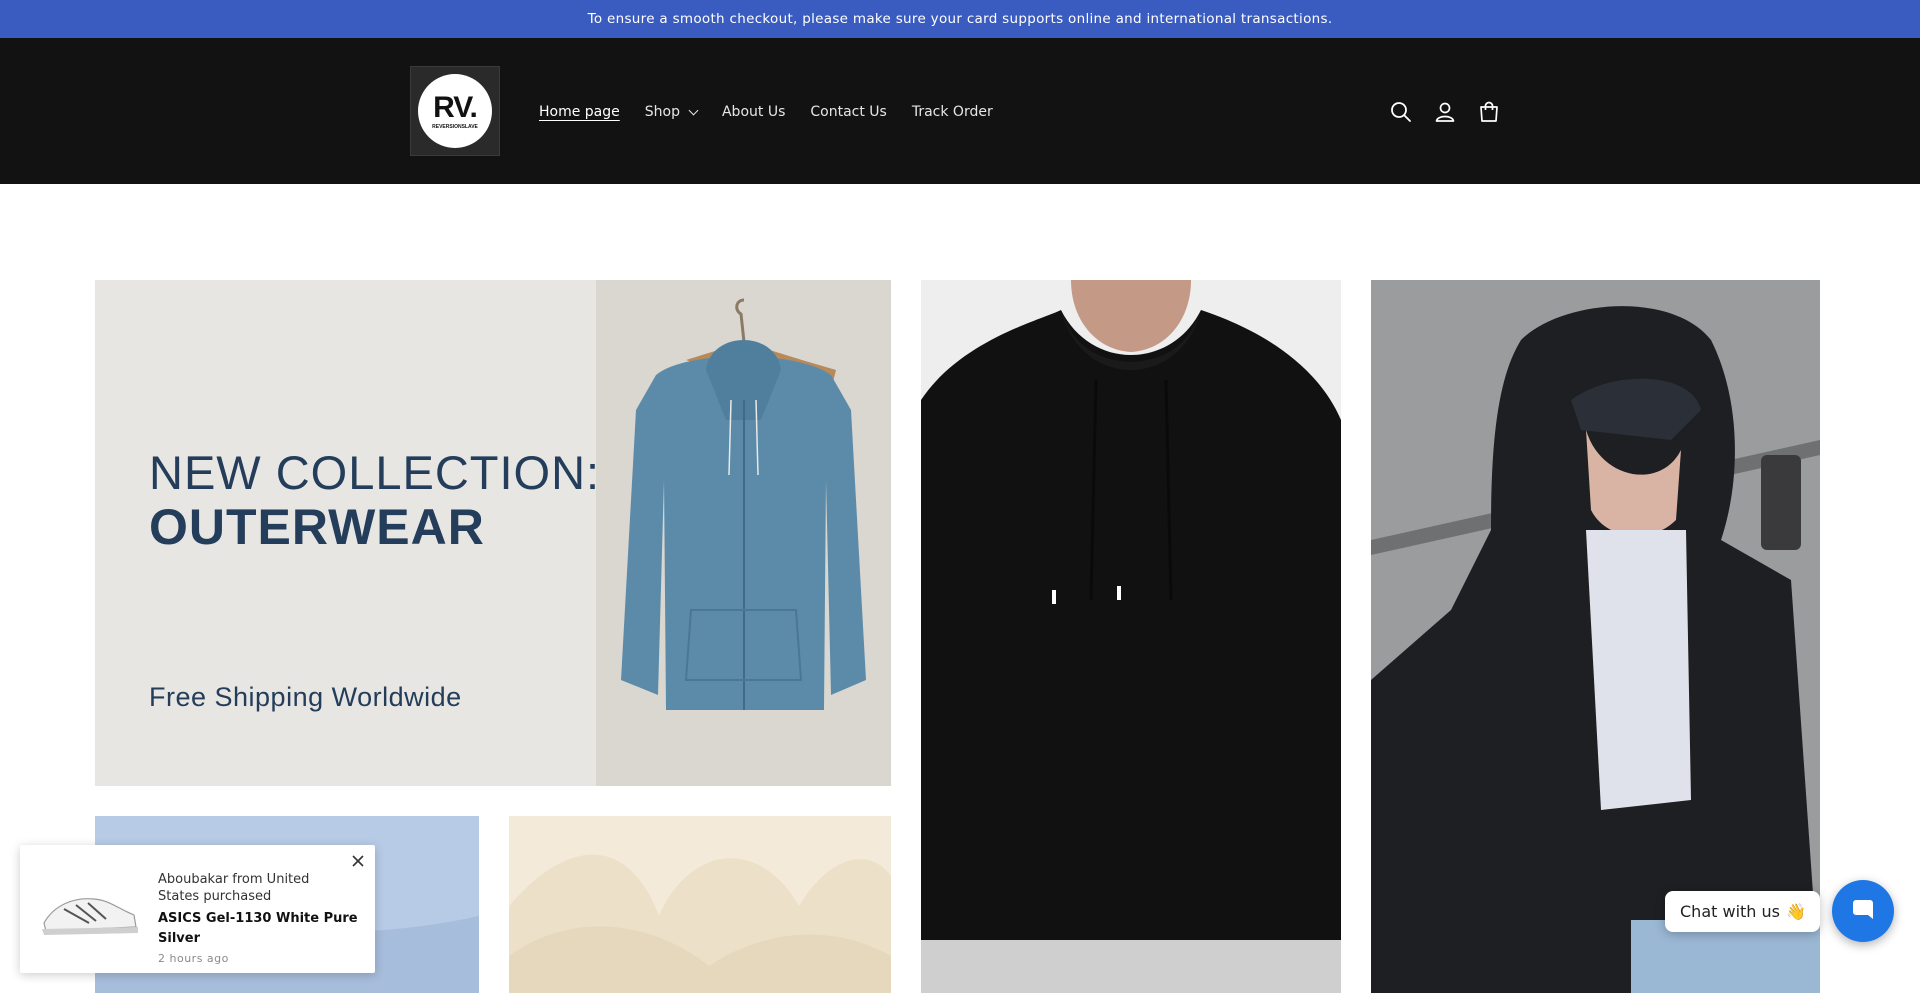 The image size is (1920, 993). Describe the element at coordinates (358, 861) in the screenshot. I see `close-icon` at that location.